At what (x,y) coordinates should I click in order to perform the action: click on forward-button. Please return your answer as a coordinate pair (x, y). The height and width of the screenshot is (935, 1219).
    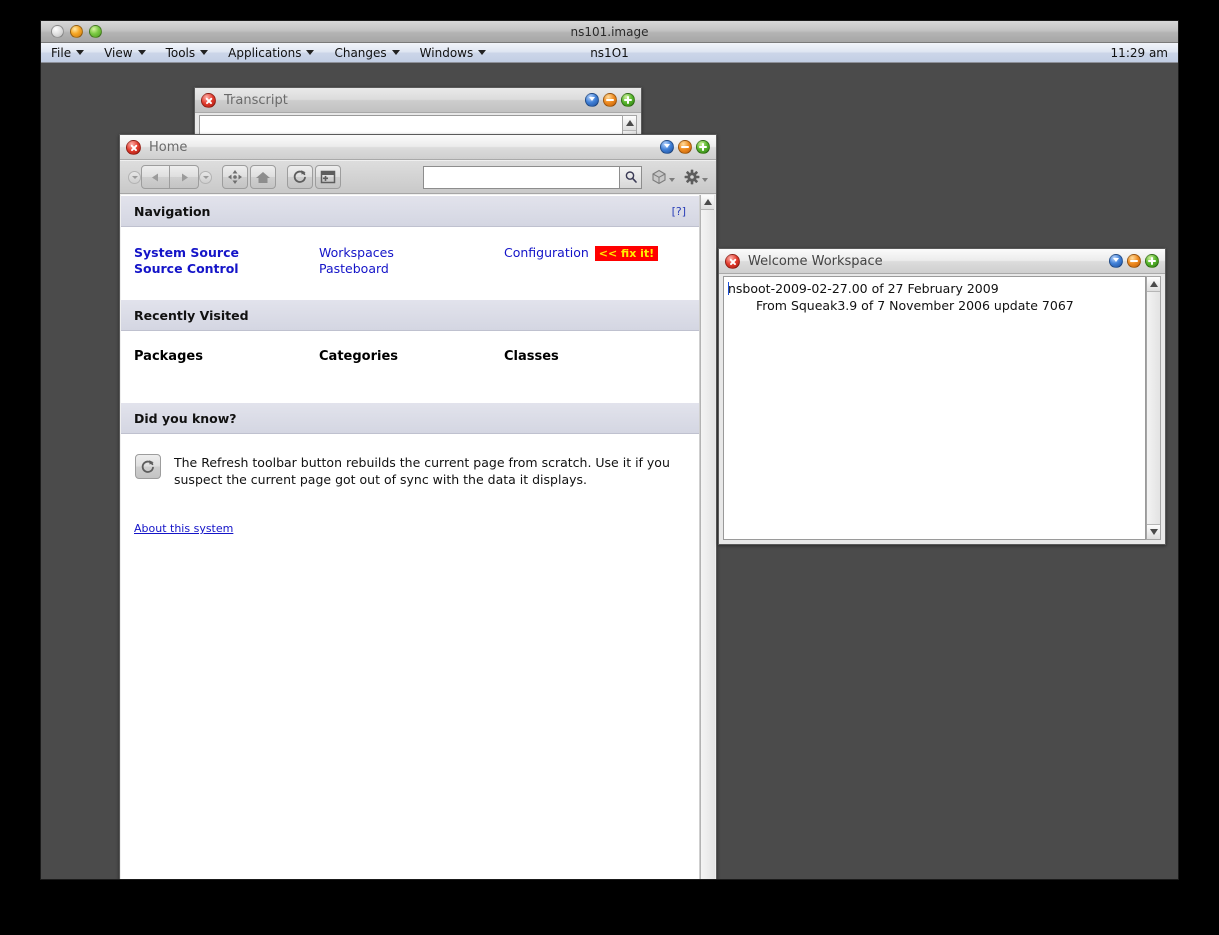
    Looking at the image, I should click on (184, 177).